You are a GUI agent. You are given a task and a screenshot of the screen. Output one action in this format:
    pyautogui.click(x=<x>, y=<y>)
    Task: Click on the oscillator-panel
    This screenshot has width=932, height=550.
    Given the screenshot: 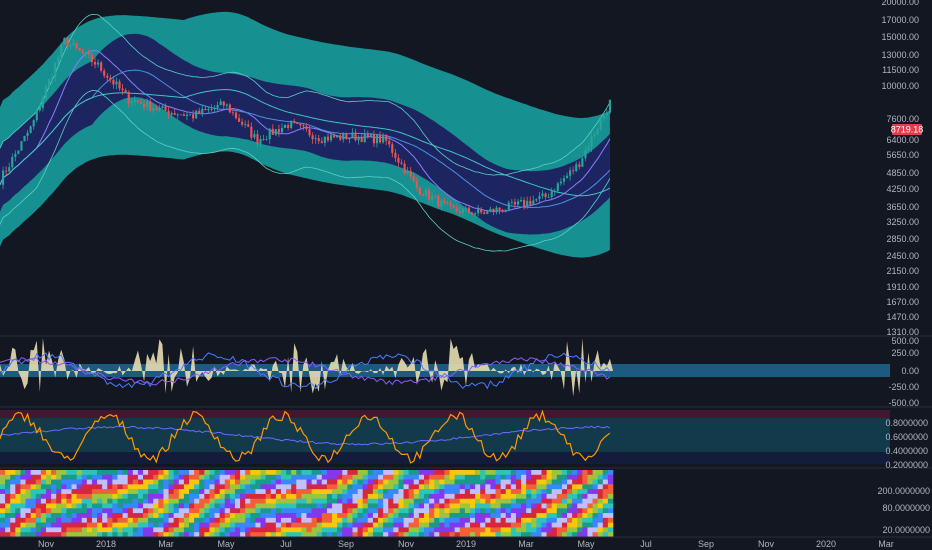 What is the action you would take?
    pyautogui.click(x=445, y=436)
    